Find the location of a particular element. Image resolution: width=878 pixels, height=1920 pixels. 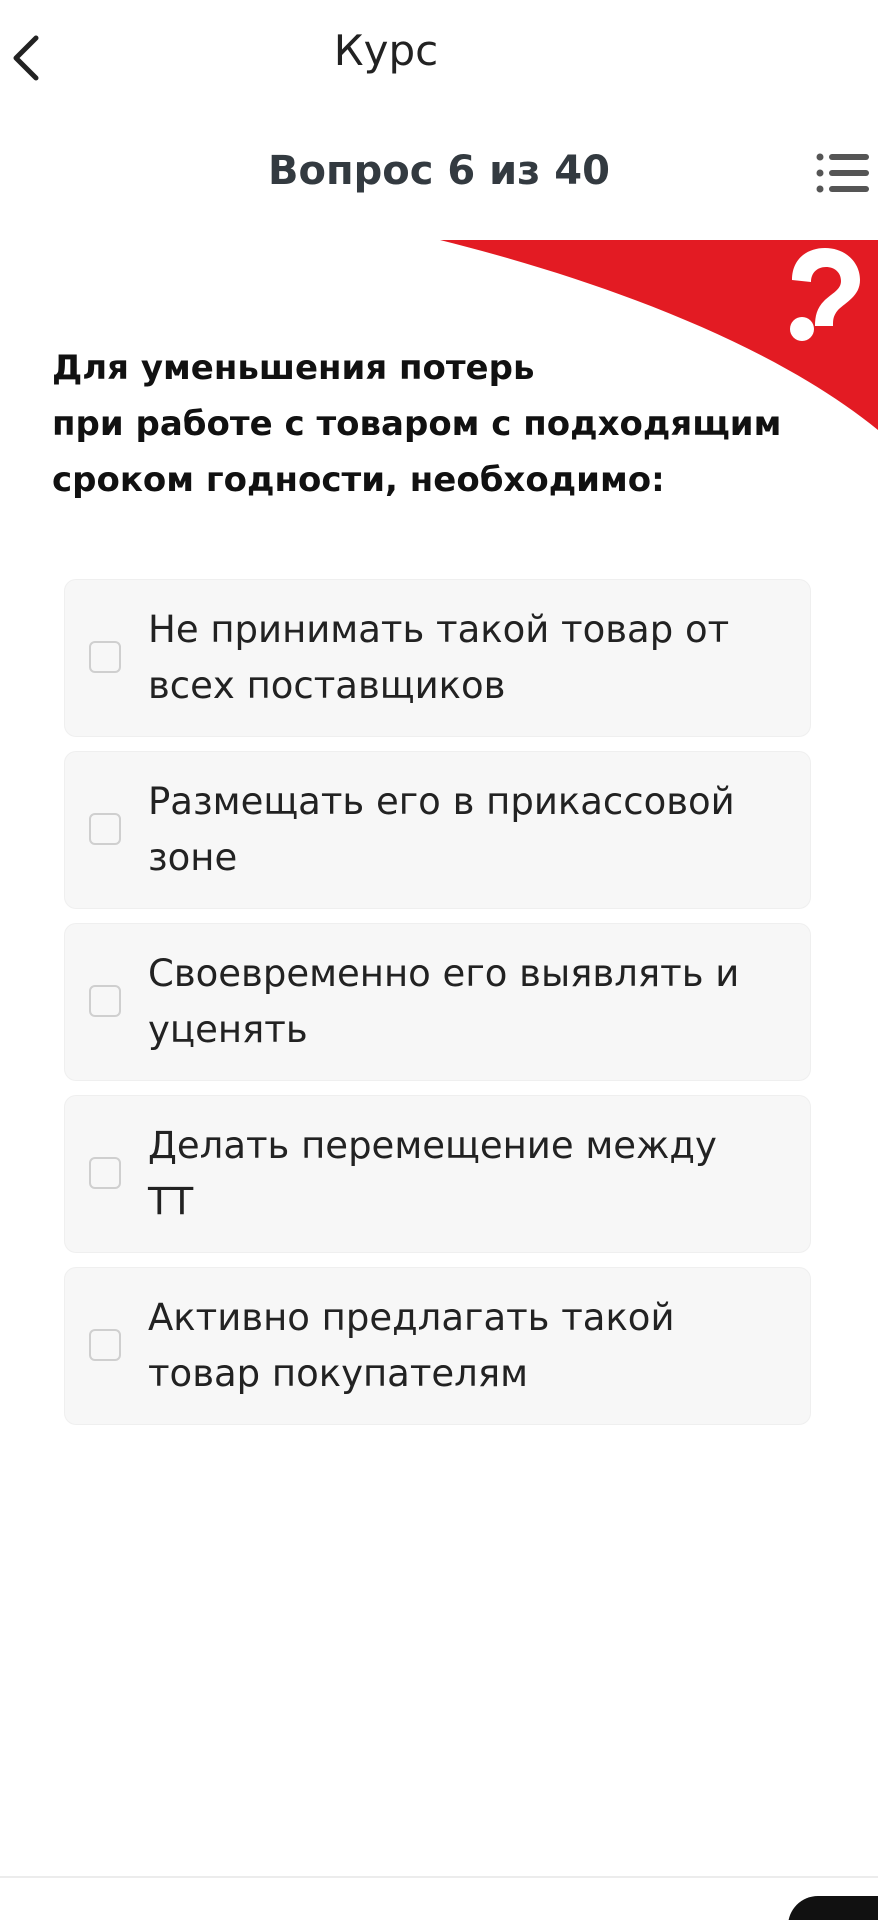

list-menu-icon is located at coordinates (842, 173).